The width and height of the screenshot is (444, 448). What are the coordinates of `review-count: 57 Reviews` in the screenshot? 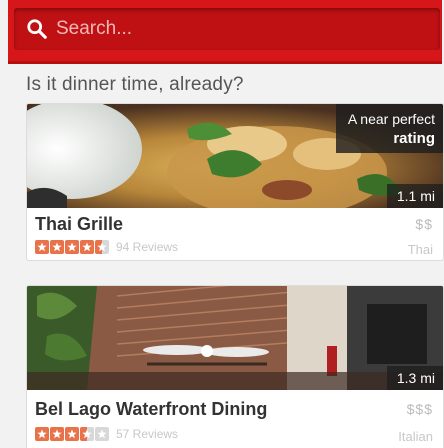 It's located at (147, 434).